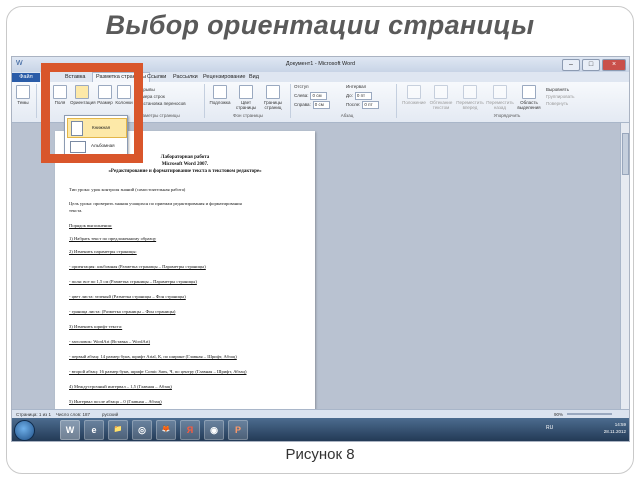 The height and width of the screenshot is (480, 640). I want to click on doc-line: Порядок выполнения:, so click(91, 225).